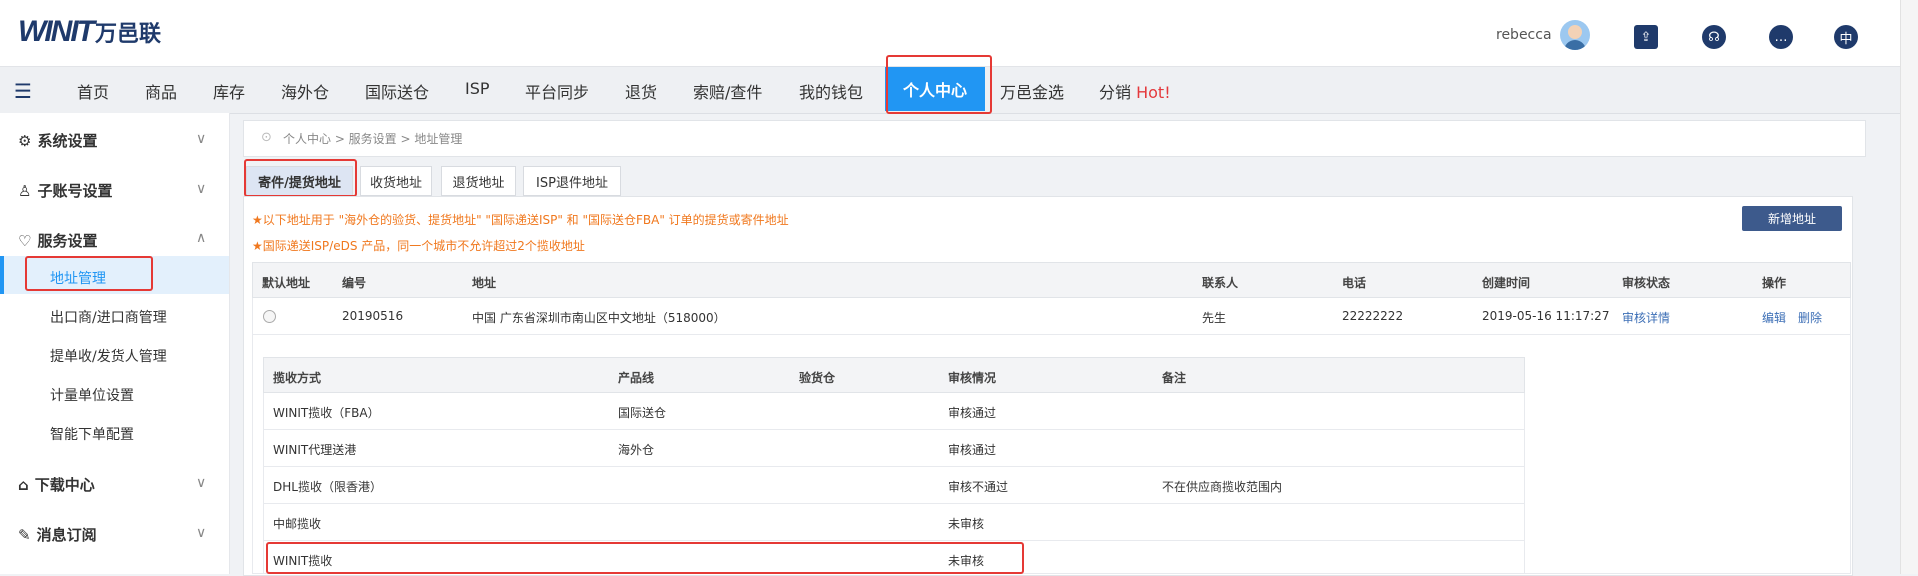 This screenshot has width=1918, height=576. I want to click on nav-distribution: 分销 Hot!, so click(1135, 91).